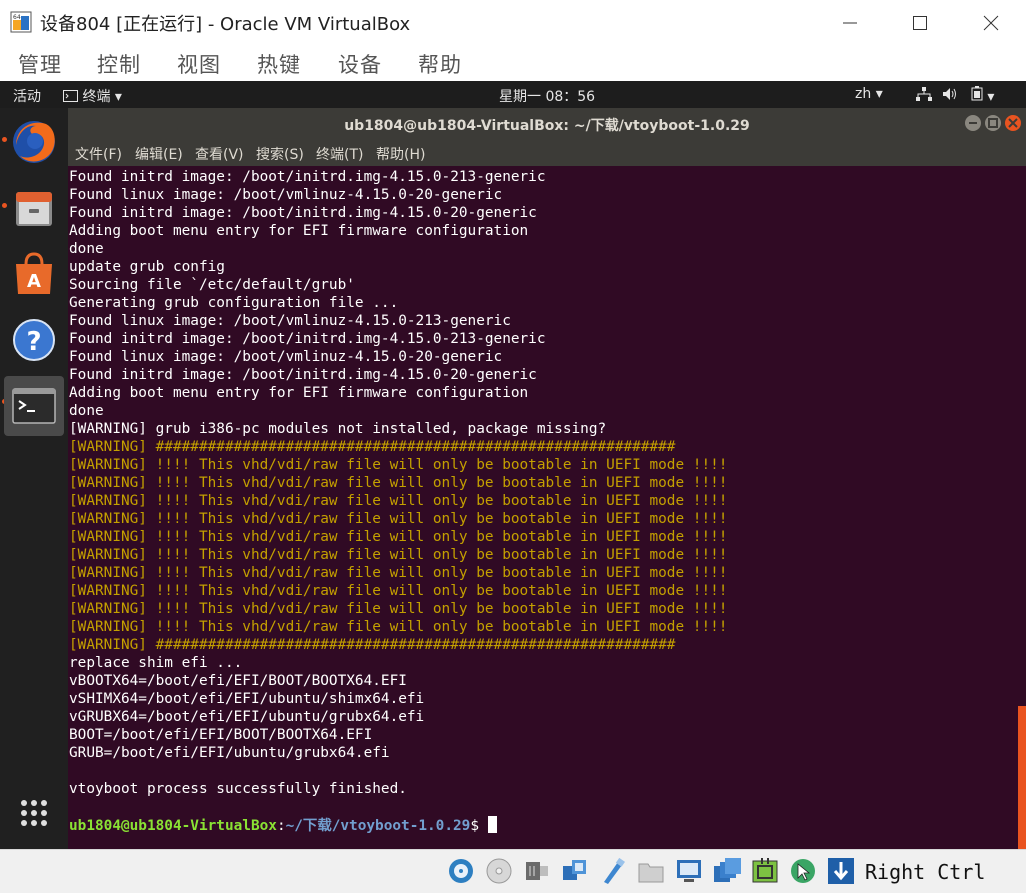 The image size is (1026, 893). I want to click on terminal-menubar: 文件(F) 编辑(E) 查看(V) 搜索(S) 终端(T) 帮助(H), so click(547, 152).